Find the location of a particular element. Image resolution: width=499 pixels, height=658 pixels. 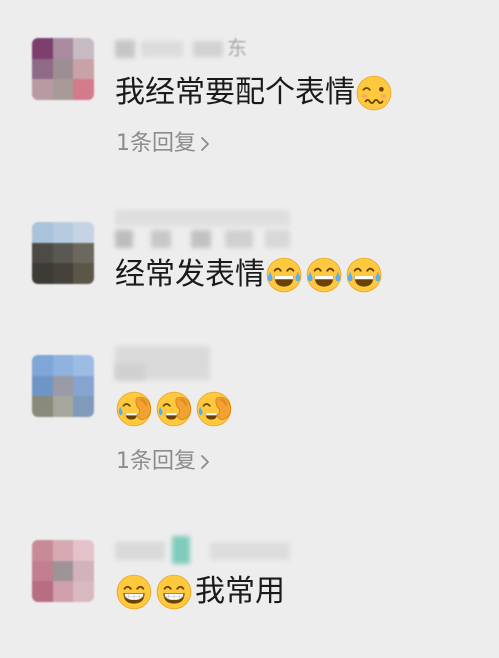

comment-body: 我常用 is located at coordinates (200, 592).